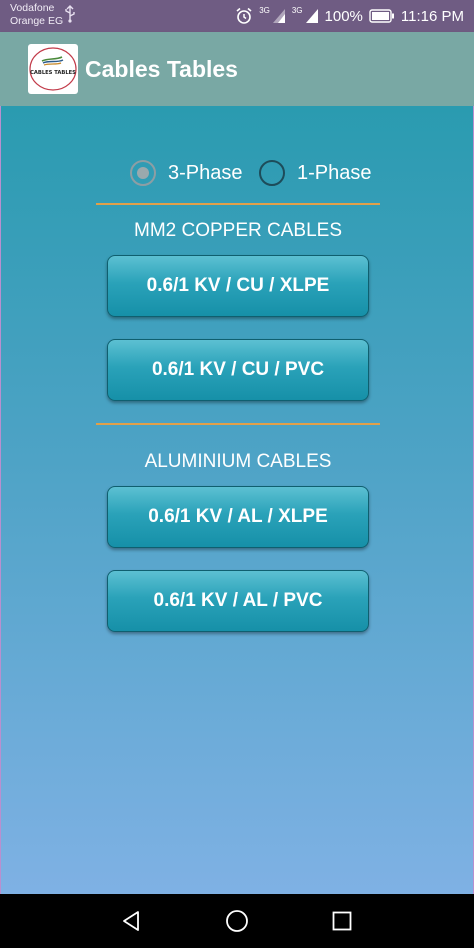 The image size is (474, 948). Describe the element at coordinates (238, 230) in the screenshot. I see `section-title-copper: MM2 COPPER CABLES` at that location.